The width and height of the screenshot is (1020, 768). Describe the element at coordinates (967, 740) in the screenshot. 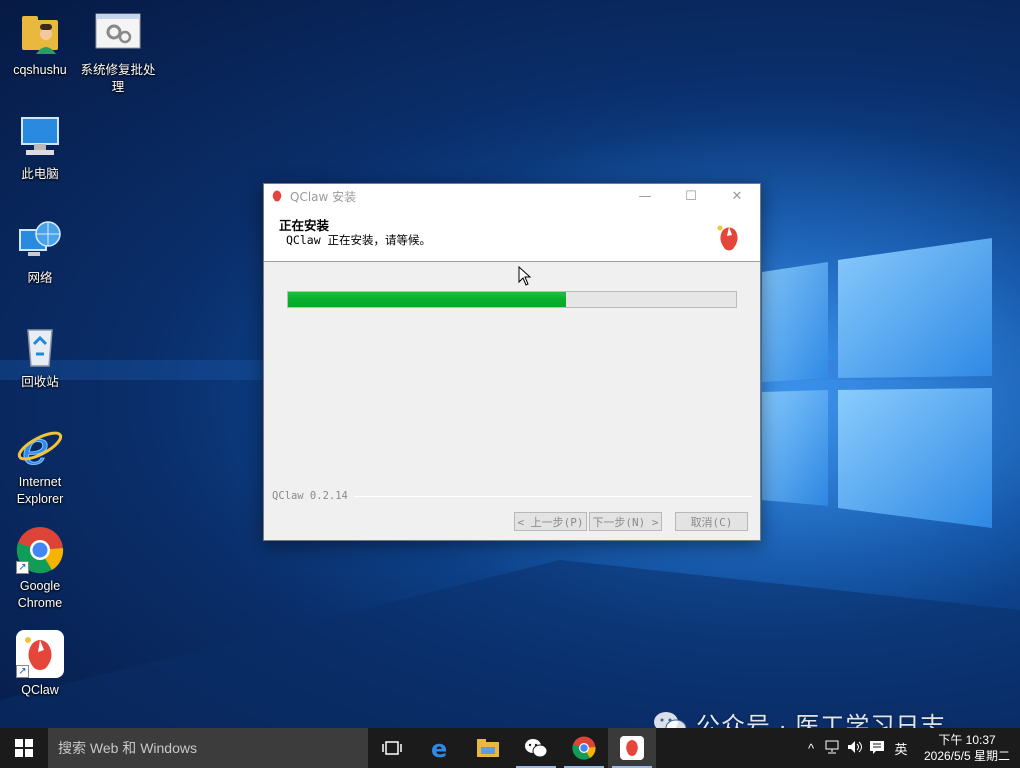

I see `clock-time: 下午 10:37` at that location.